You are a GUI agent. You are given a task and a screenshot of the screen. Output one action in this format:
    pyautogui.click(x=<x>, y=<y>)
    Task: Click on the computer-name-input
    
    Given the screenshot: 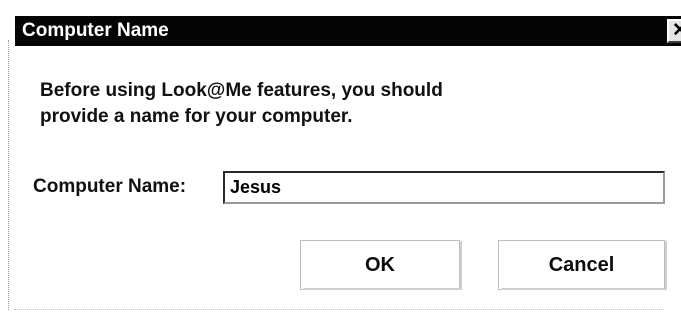 What is the action you would take?
    pyautogui.click(x=444, y=187)
    